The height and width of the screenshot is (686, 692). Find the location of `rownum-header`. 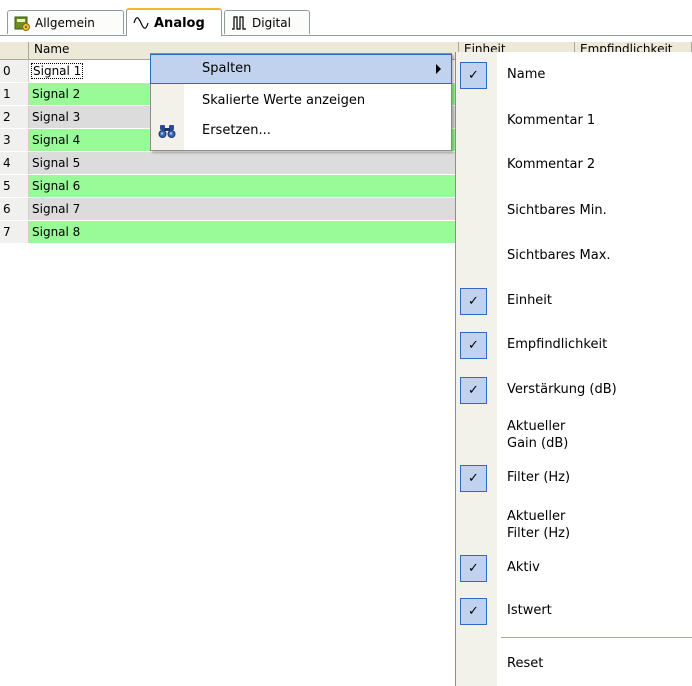

rownum-header is located at coordinates (14, 50).